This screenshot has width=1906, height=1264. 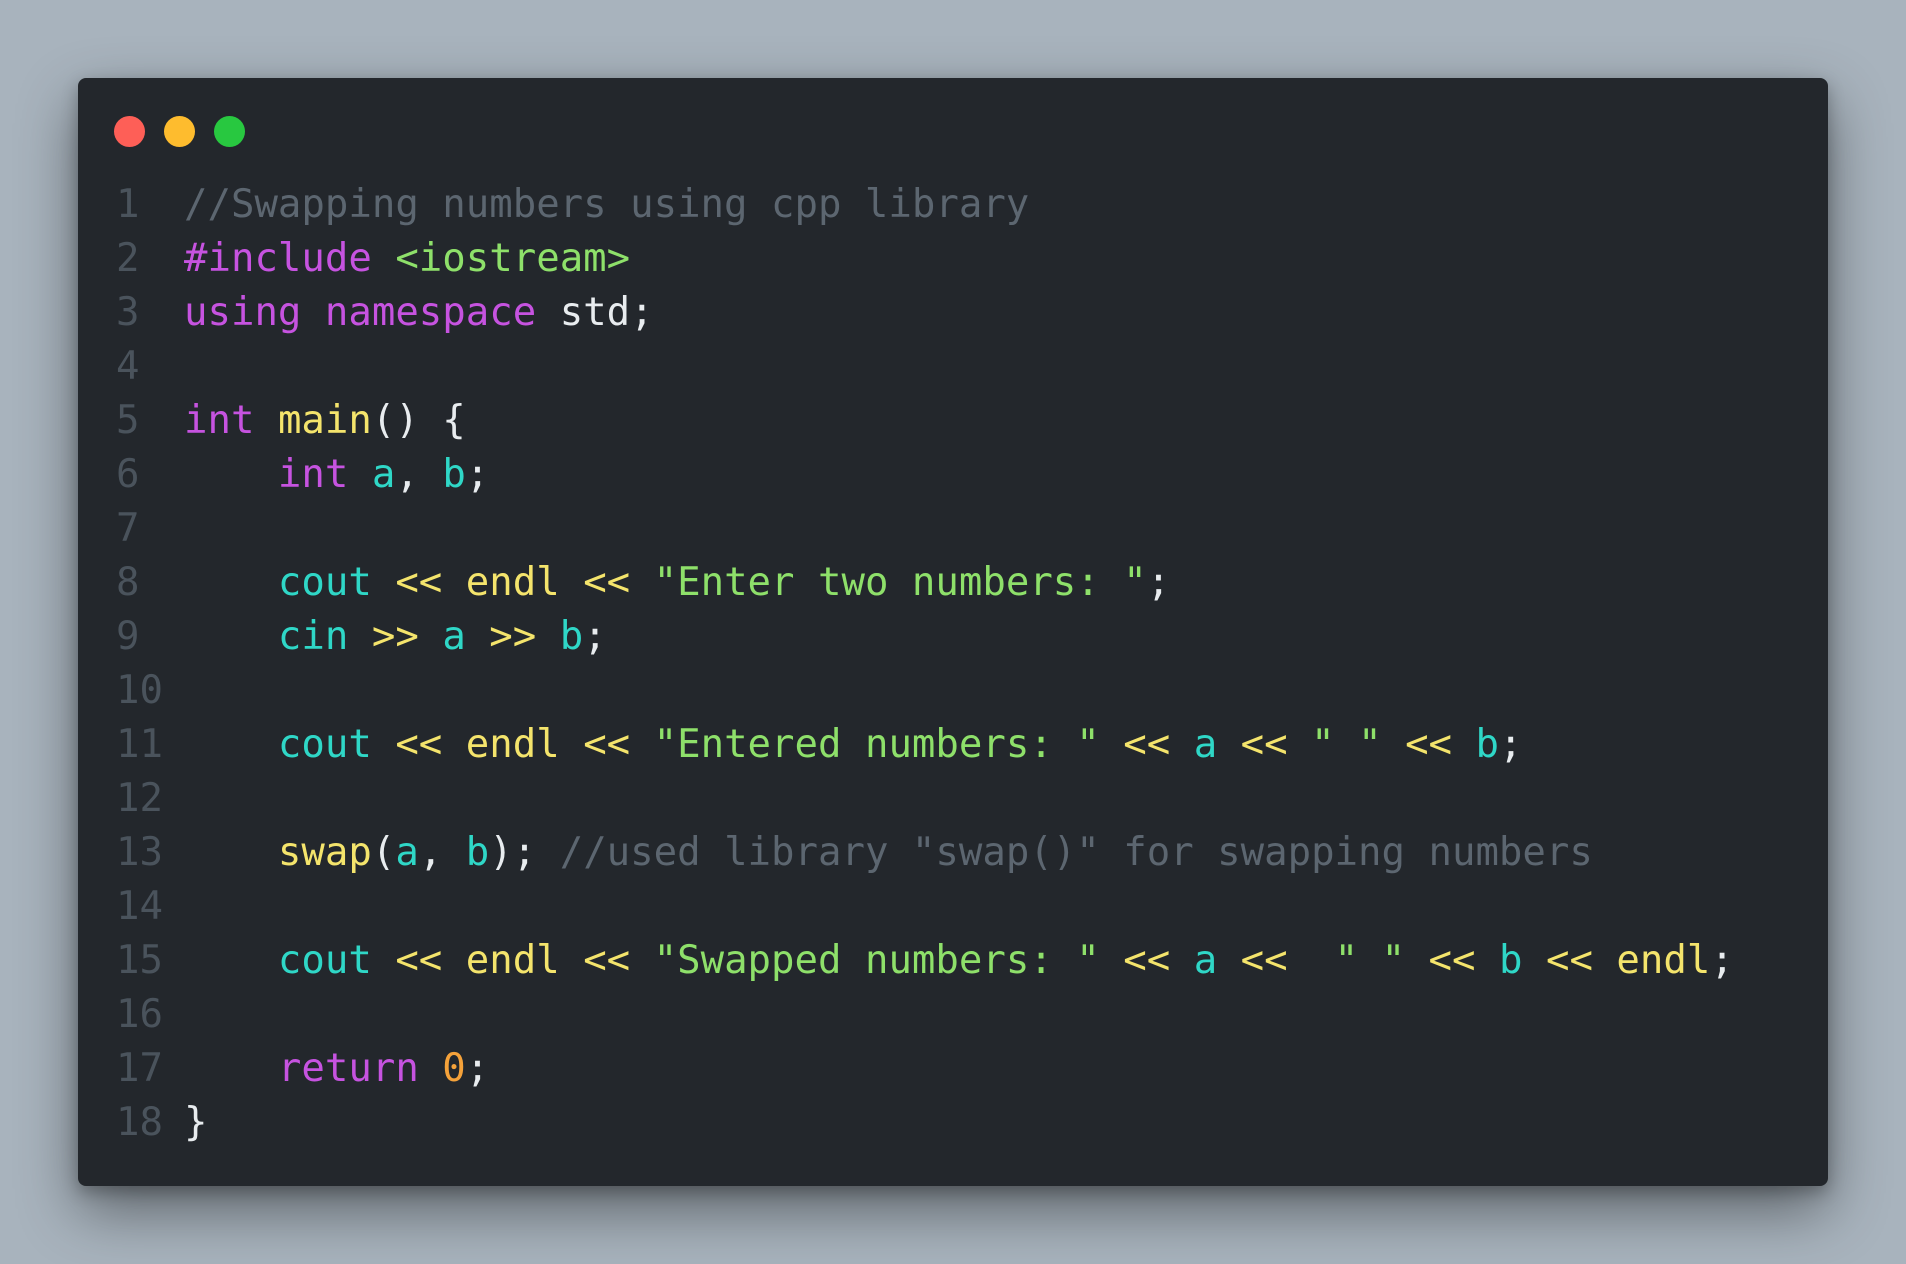 I want to click on line-content: cout << endl << "Enter two numbers: ";, so click(x=674, y=583).